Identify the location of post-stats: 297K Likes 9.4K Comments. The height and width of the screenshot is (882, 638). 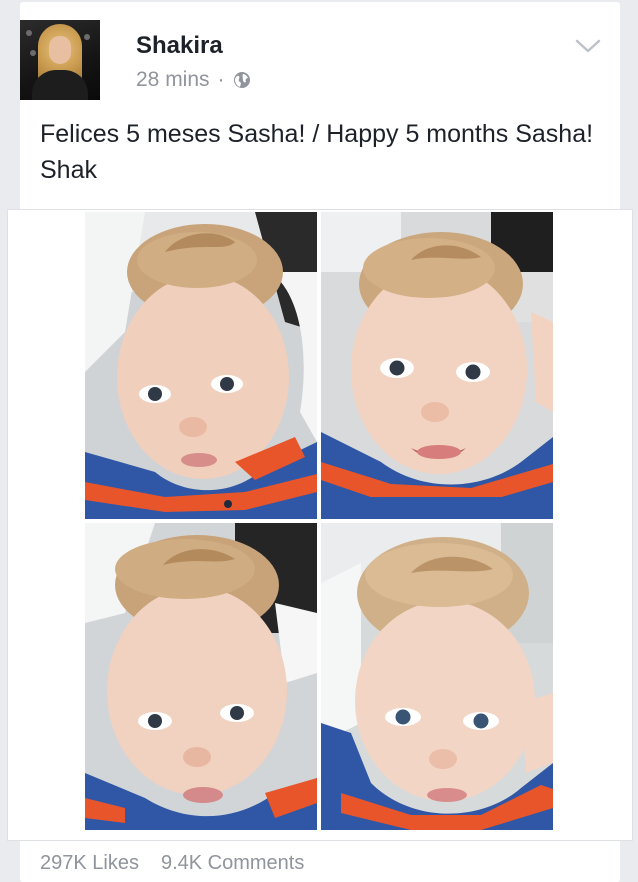
(172, 863).